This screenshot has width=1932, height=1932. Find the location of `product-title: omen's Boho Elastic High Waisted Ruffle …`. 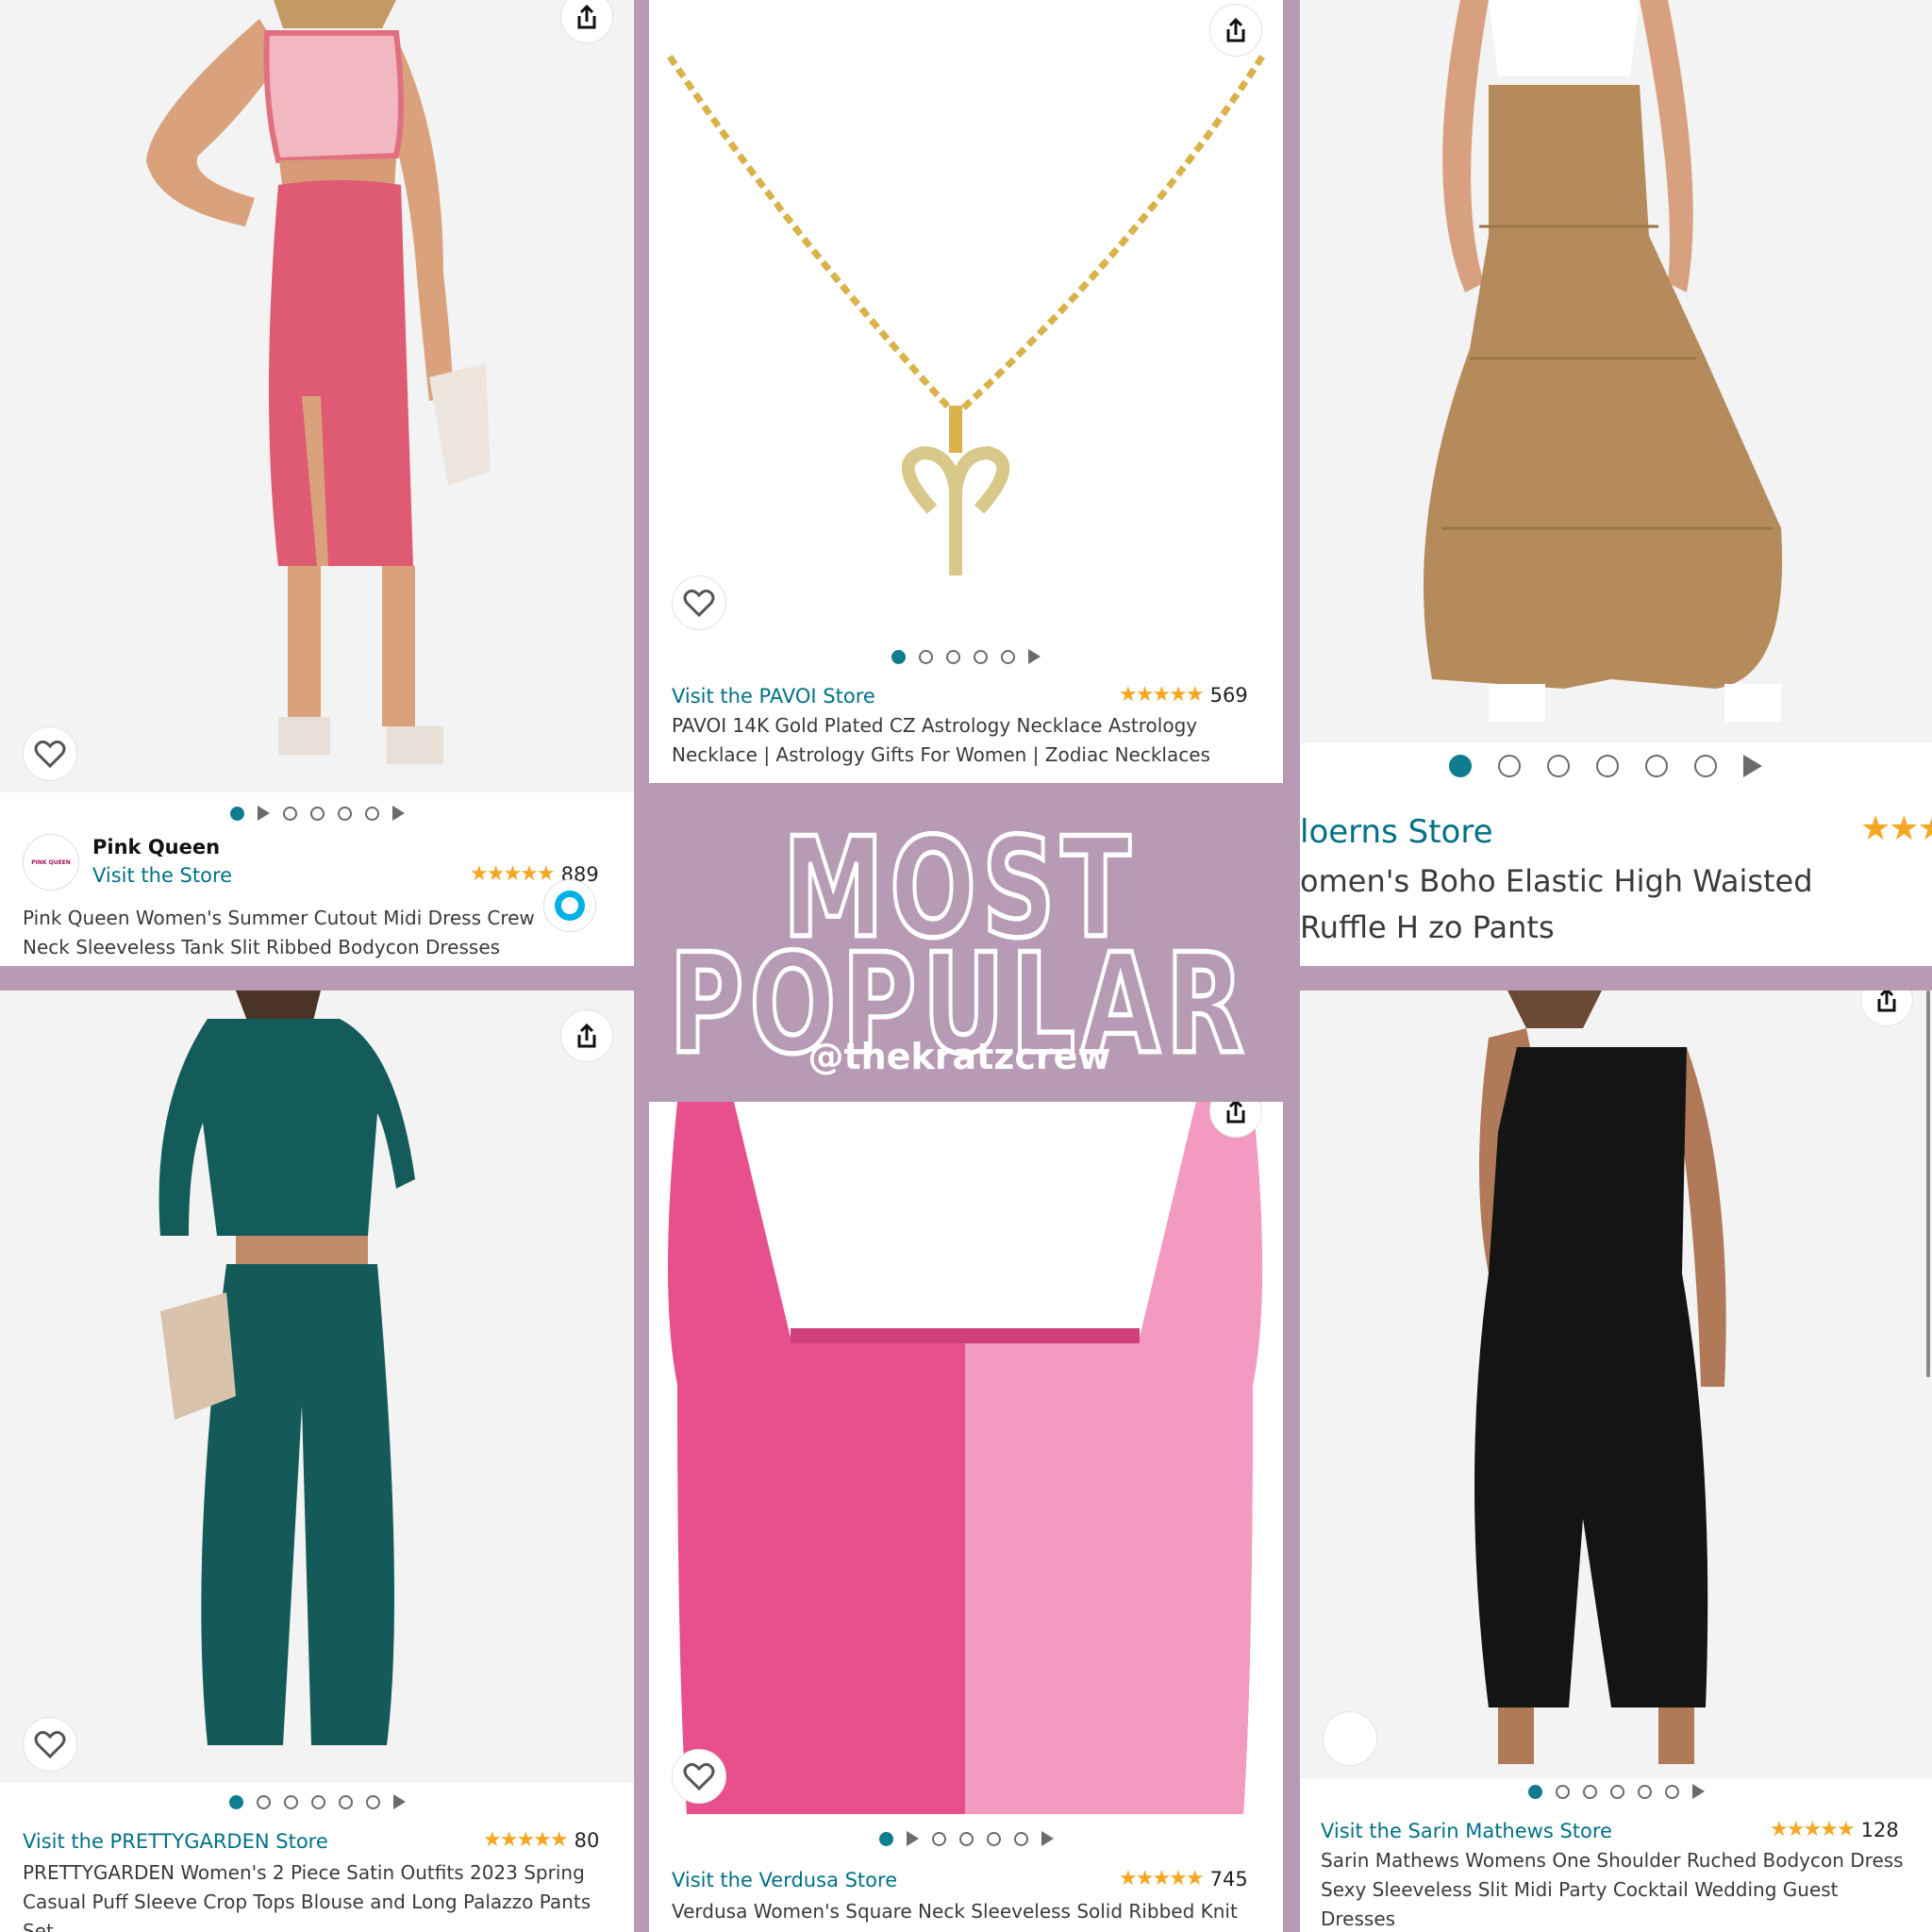

product-title: omen's Boho Elastic High Waisted Ruffle … is located at coordinates (1593, 904).